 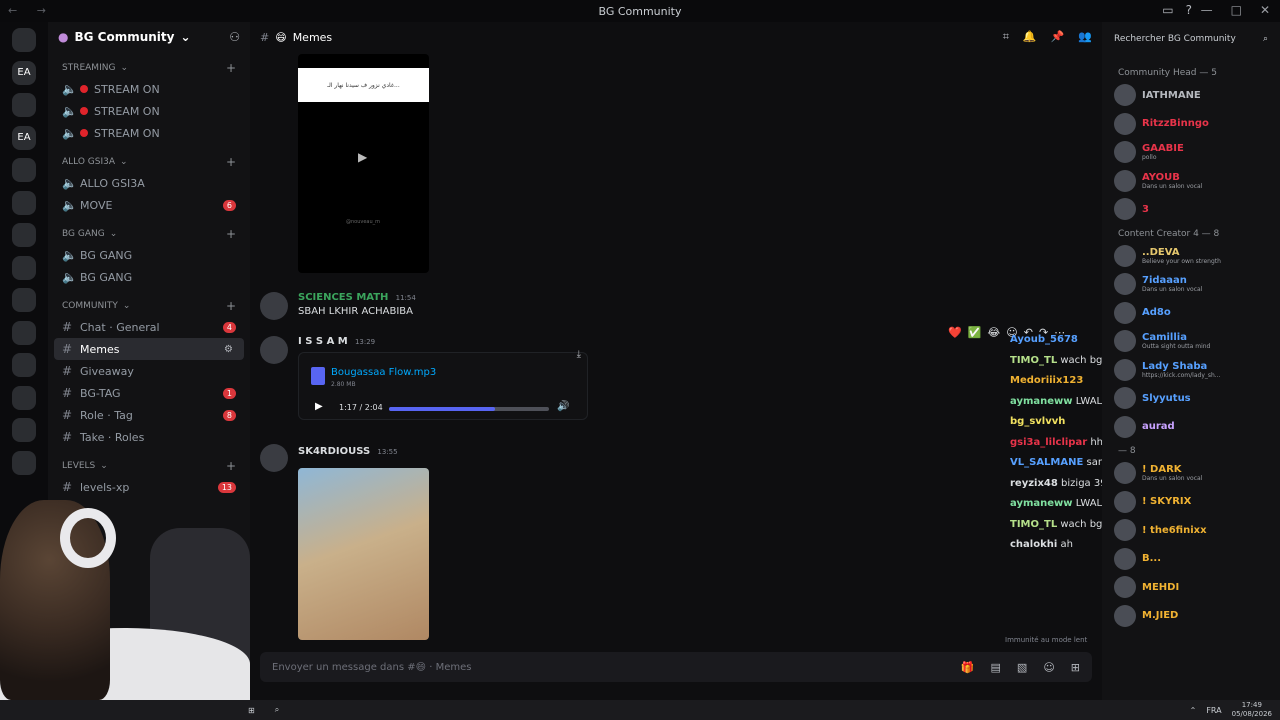 What do you see at coordinates (1196, 587) in the screenshot?
I see `member-item: MEHDI` at bounding box center [1196, 587].